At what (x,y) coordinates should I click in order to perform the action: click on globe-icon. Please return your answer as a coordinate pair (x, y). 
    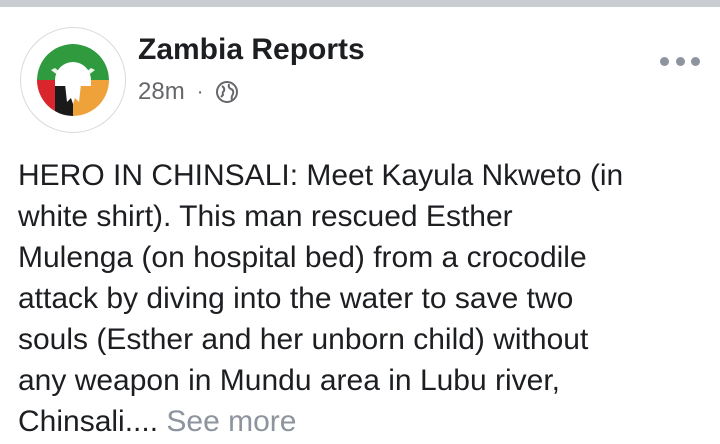
    Looking at the image, I should click on (227, 92).